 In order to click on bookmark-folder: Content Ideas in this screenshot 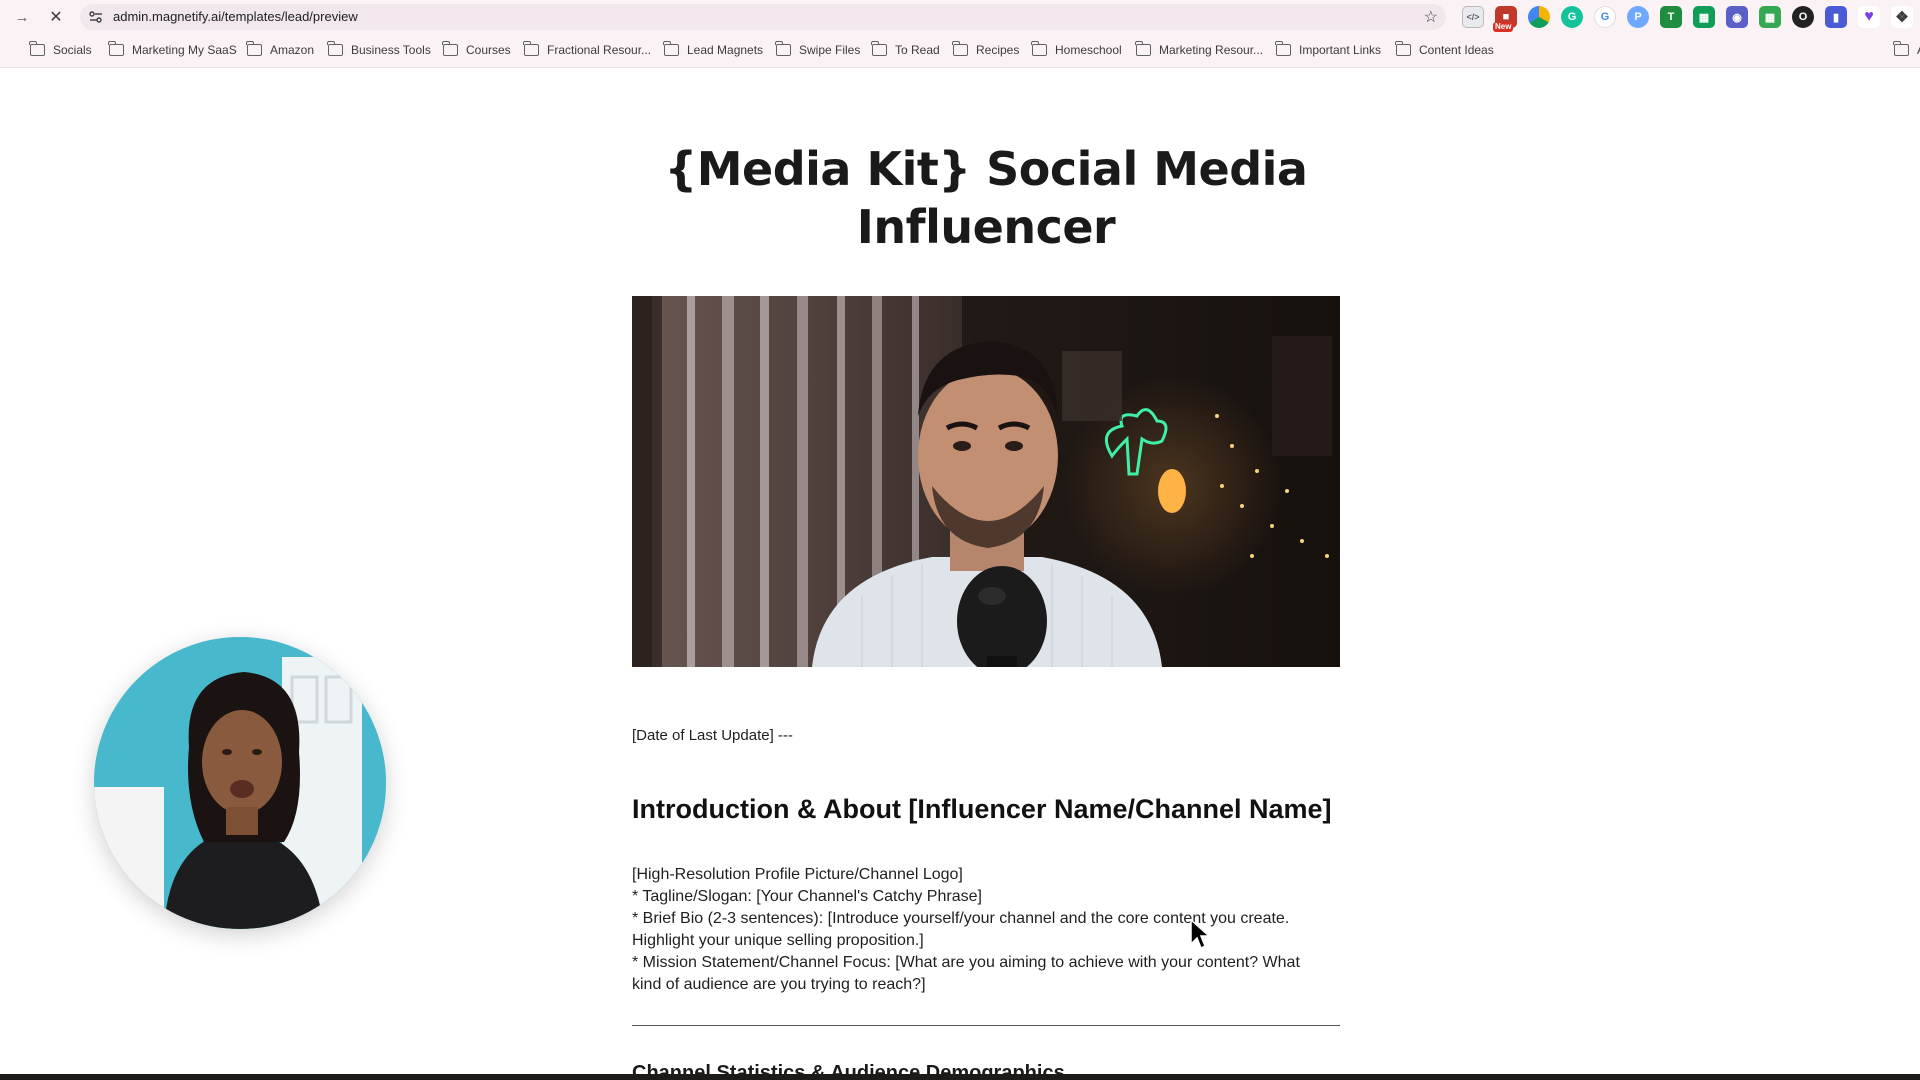, I will do `click(1444, 49)`.